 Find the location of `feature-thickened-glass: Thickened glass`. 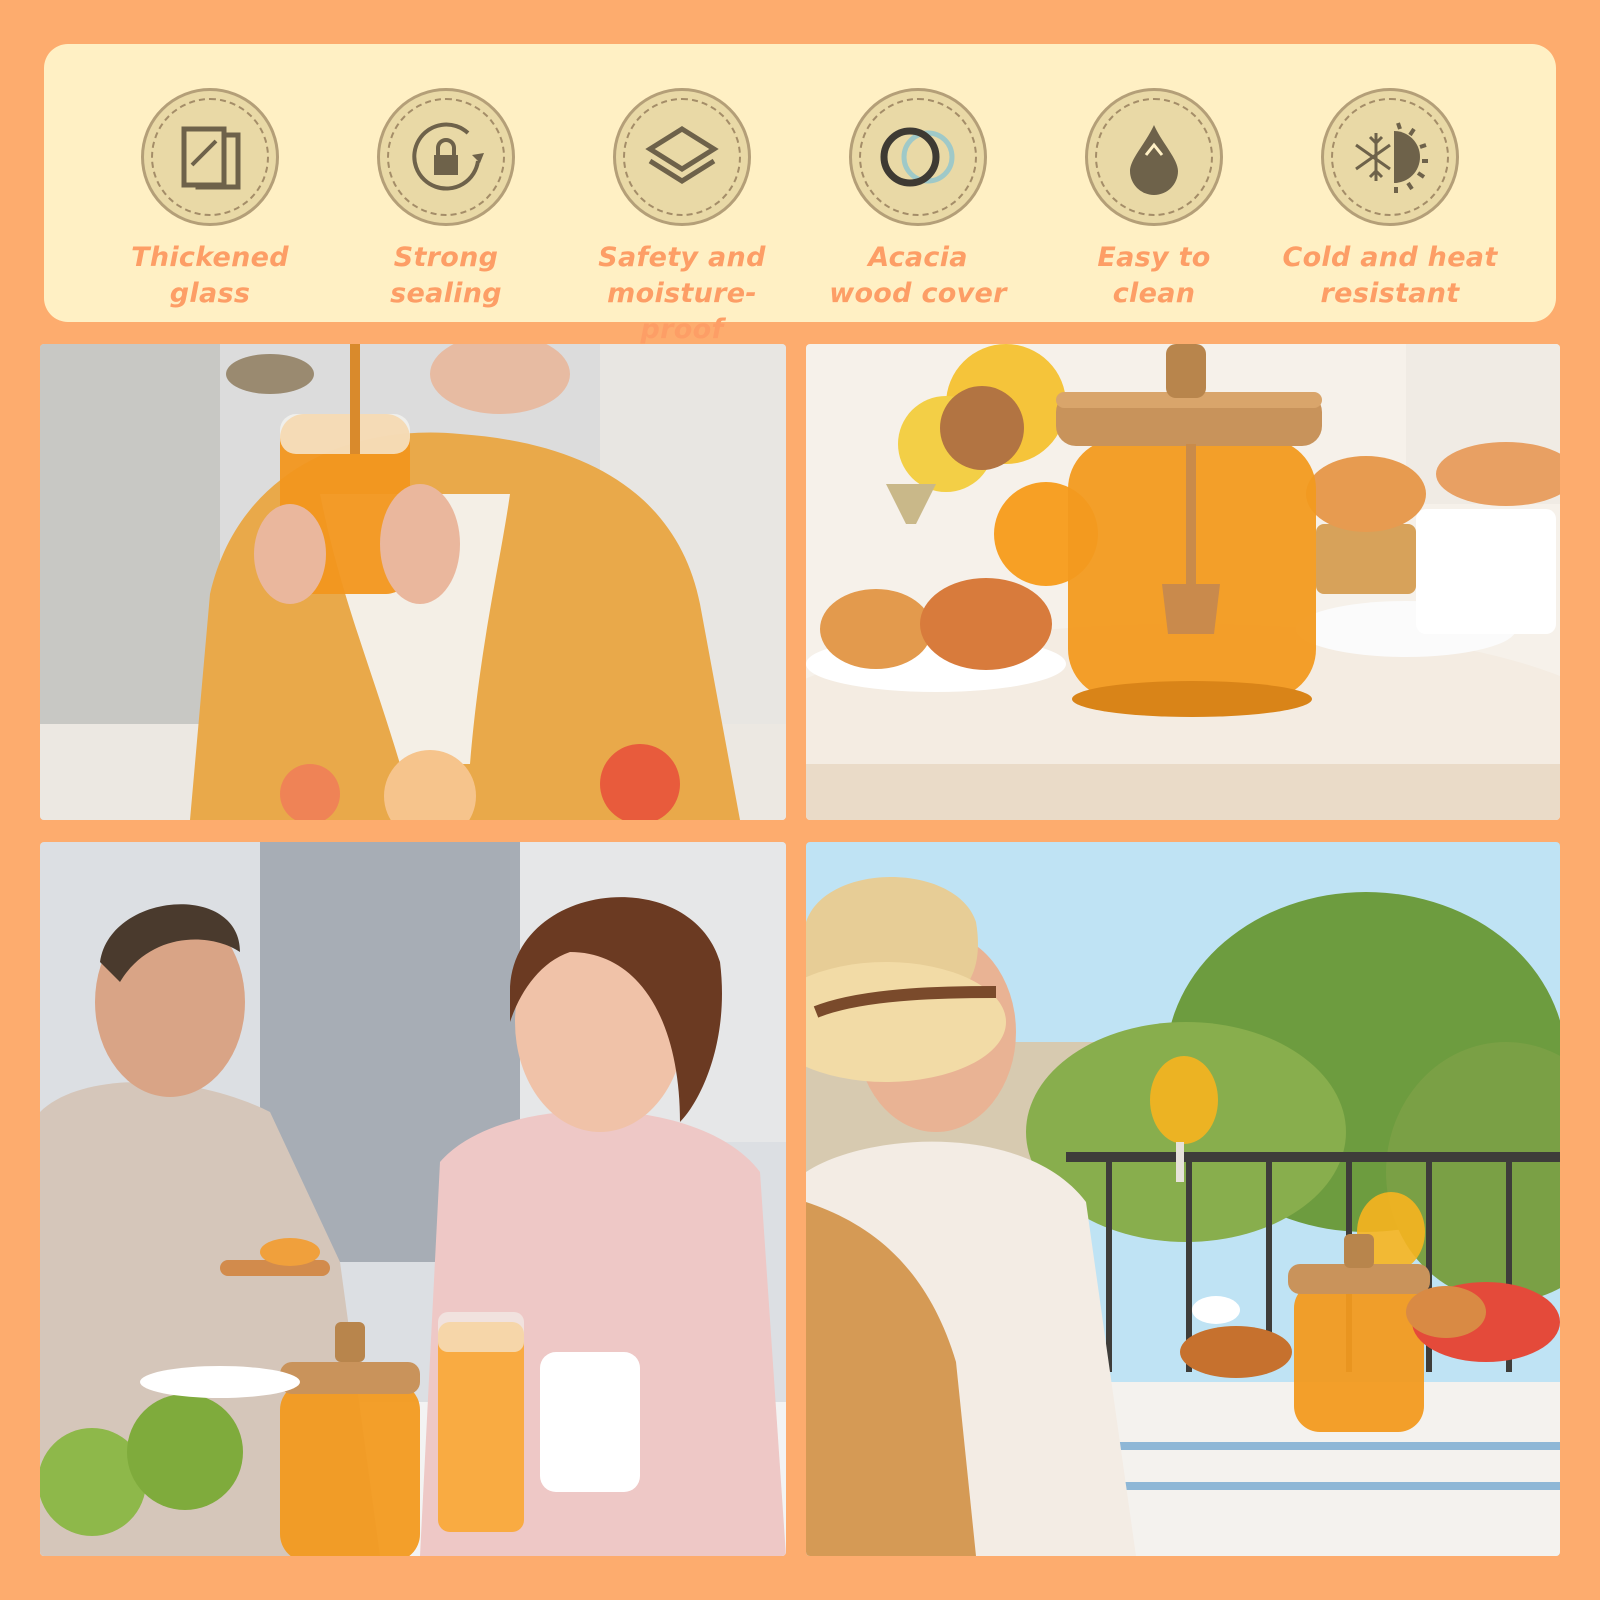

feature-thickened-glass: Thickened glass is located at coordinates (210, 178).